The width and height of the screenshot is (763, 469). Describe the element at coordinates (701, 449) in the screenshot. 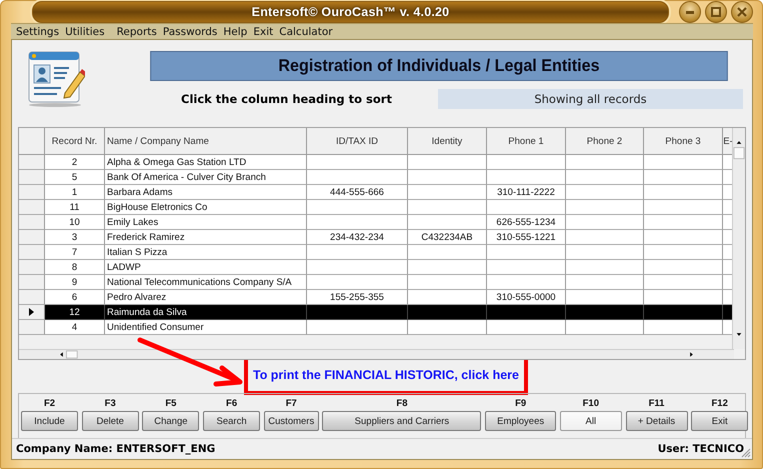

I see `user-name: User: TECNICO` at that location.